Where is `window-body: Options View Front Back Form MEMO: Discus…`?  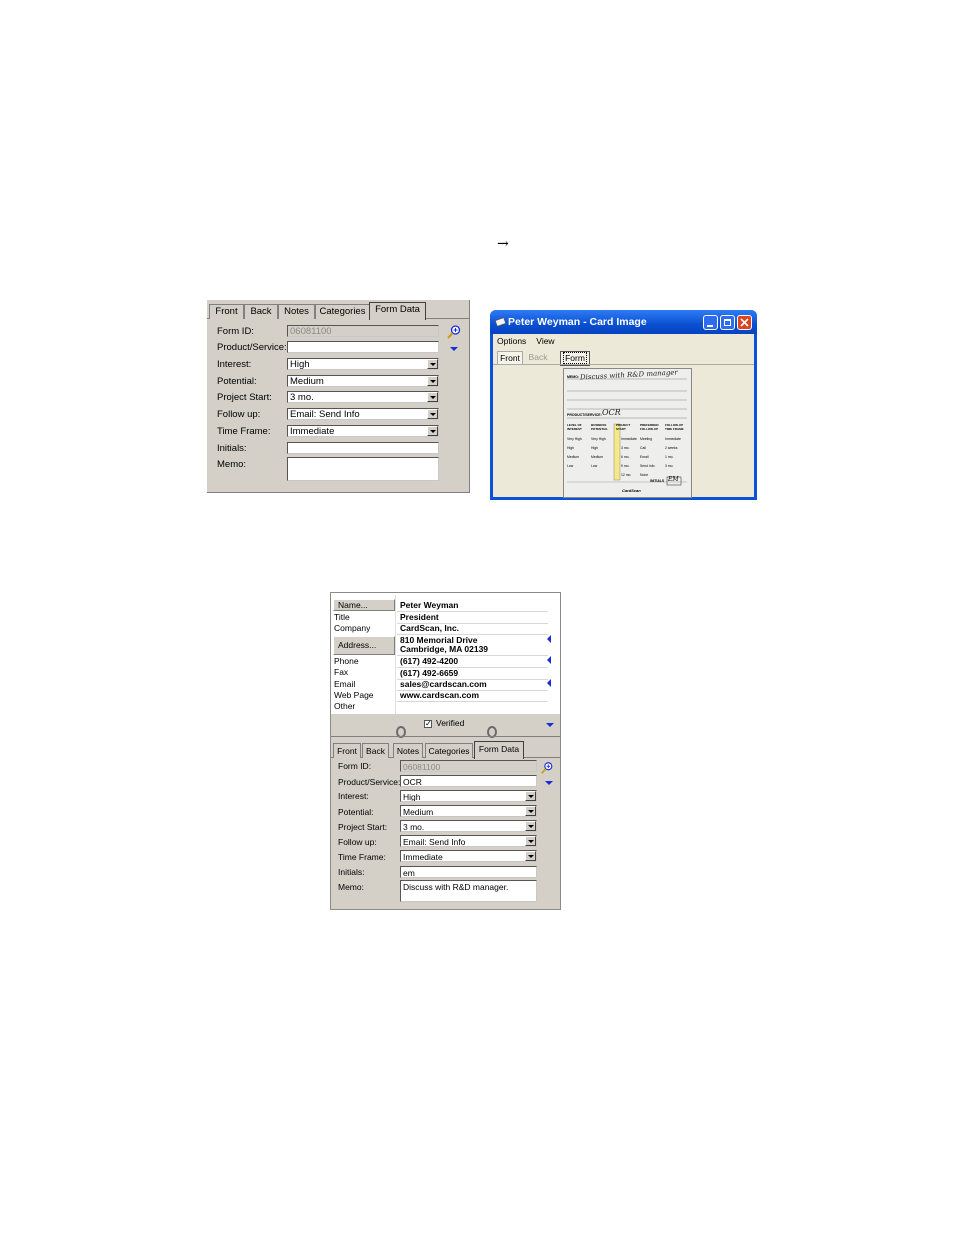
window-body: Options View Front Back Form MEMO: Discus… is located at coordinates (623, 416).